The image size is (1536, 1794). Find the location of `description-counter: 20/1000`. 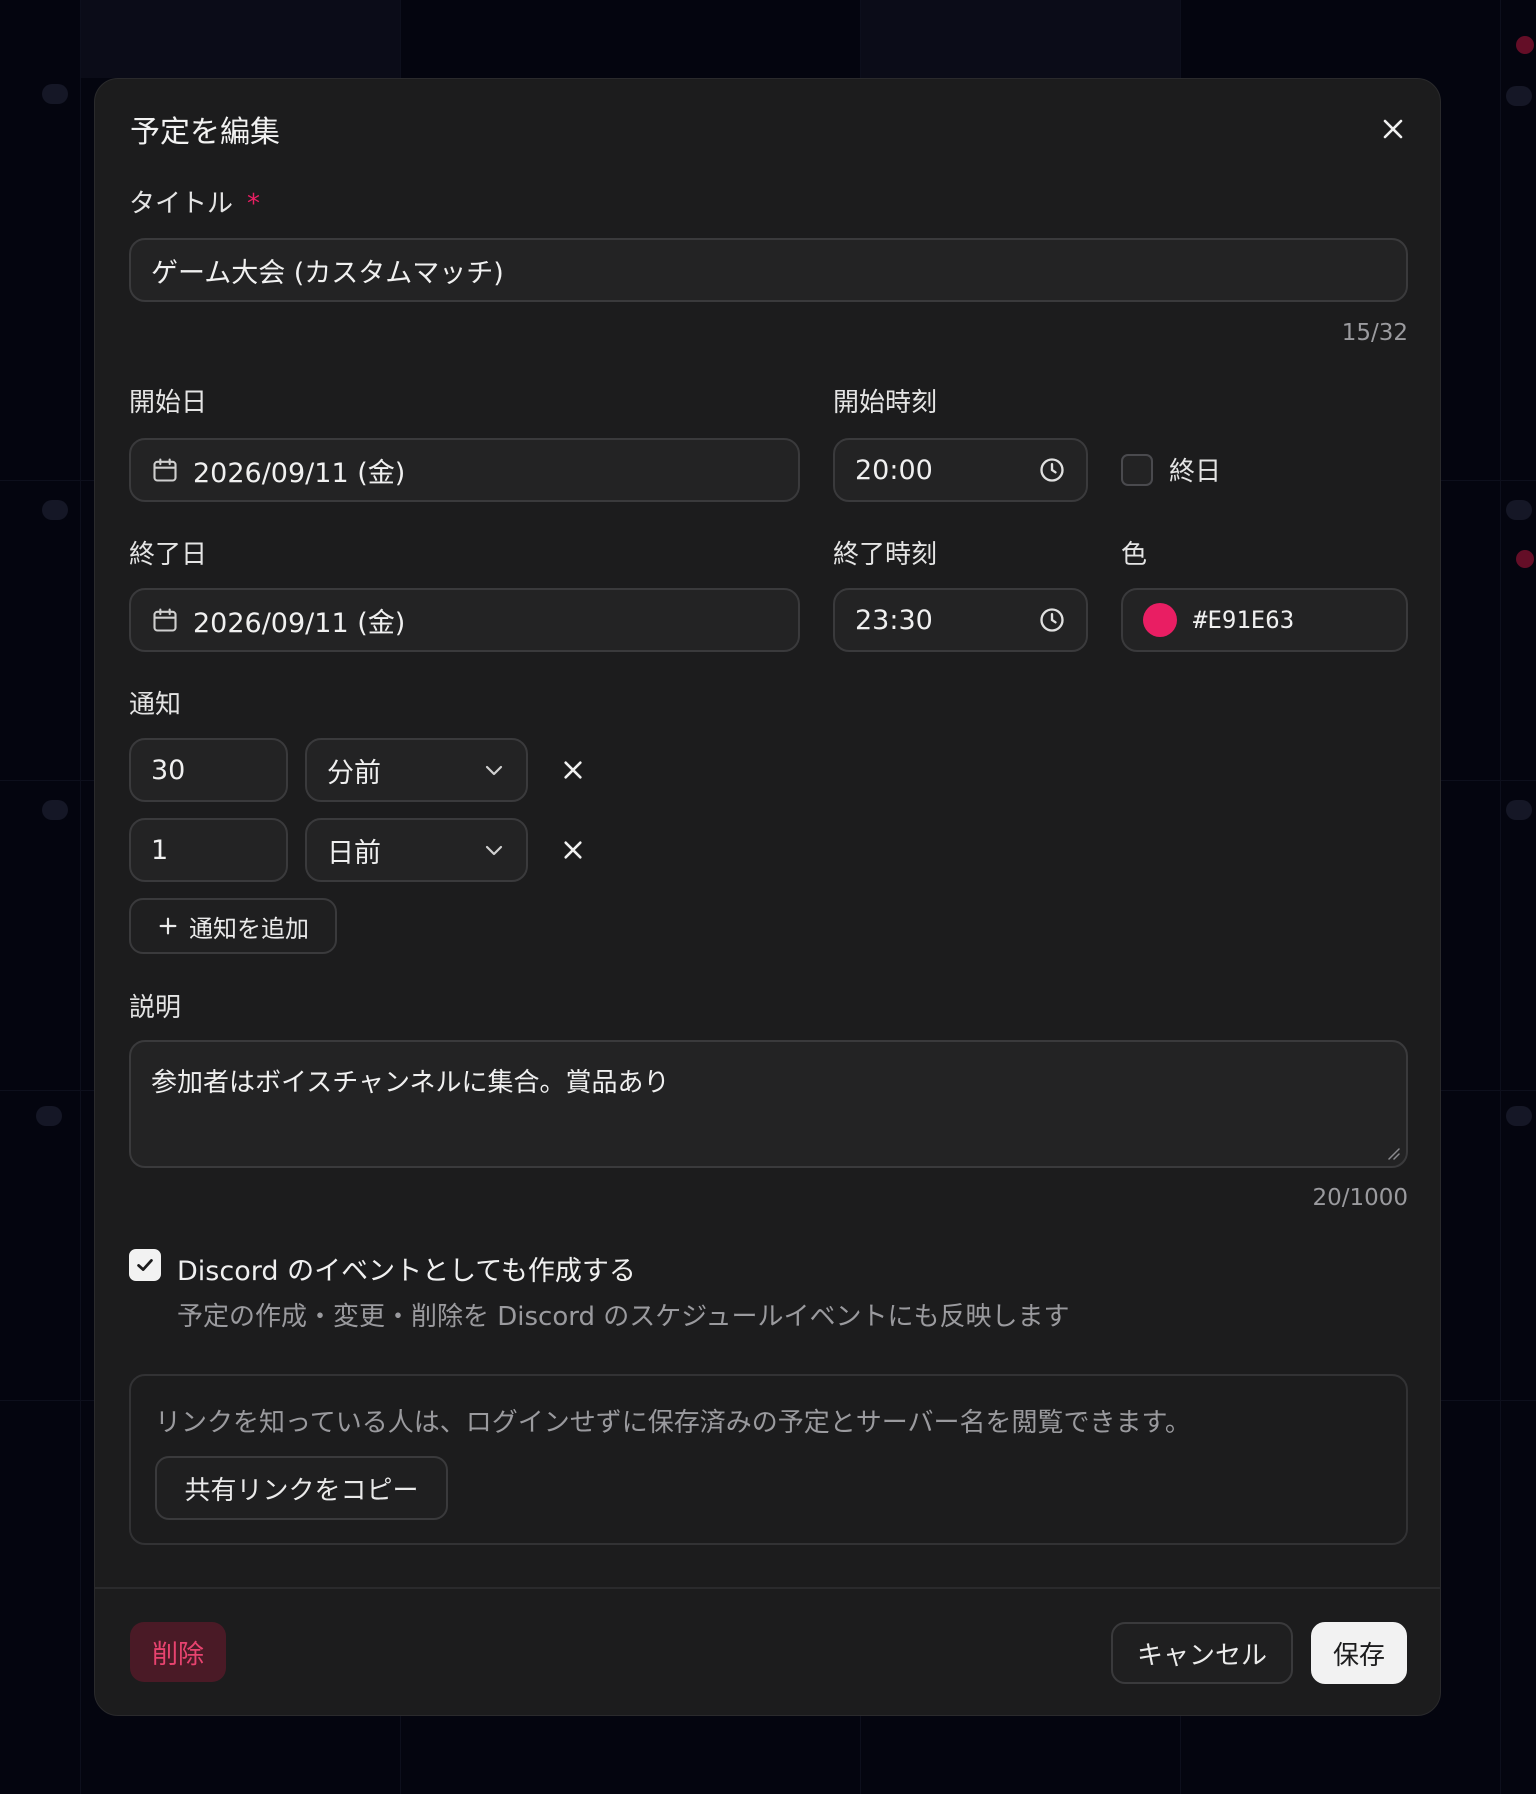

description-counter: 20/1000 is located at coordinates (1360, 1198).